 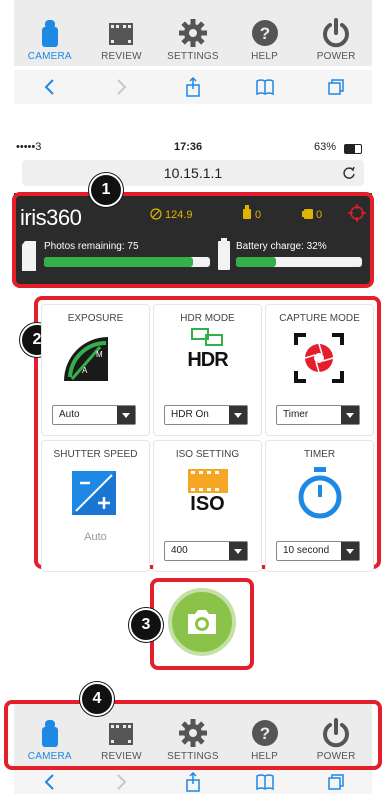 I want to click on hdr-mode-card: HDR MODE HDR HDR On, so click(x=207, y=370).